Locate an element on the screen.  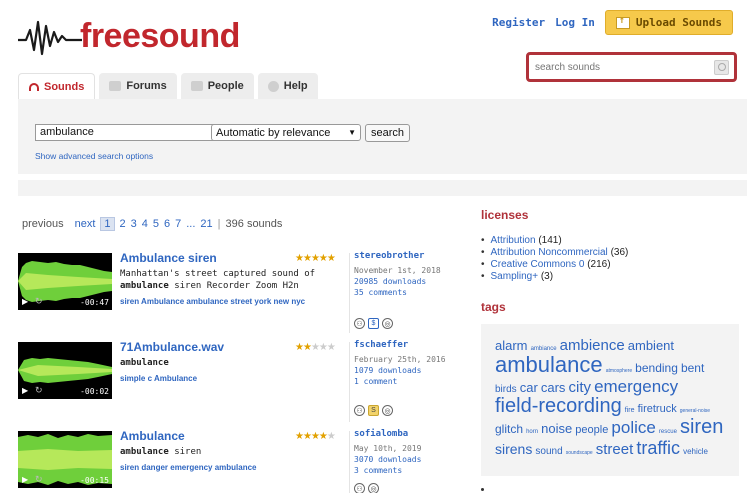
page-link: 2 is located at coordinates (123, 224).